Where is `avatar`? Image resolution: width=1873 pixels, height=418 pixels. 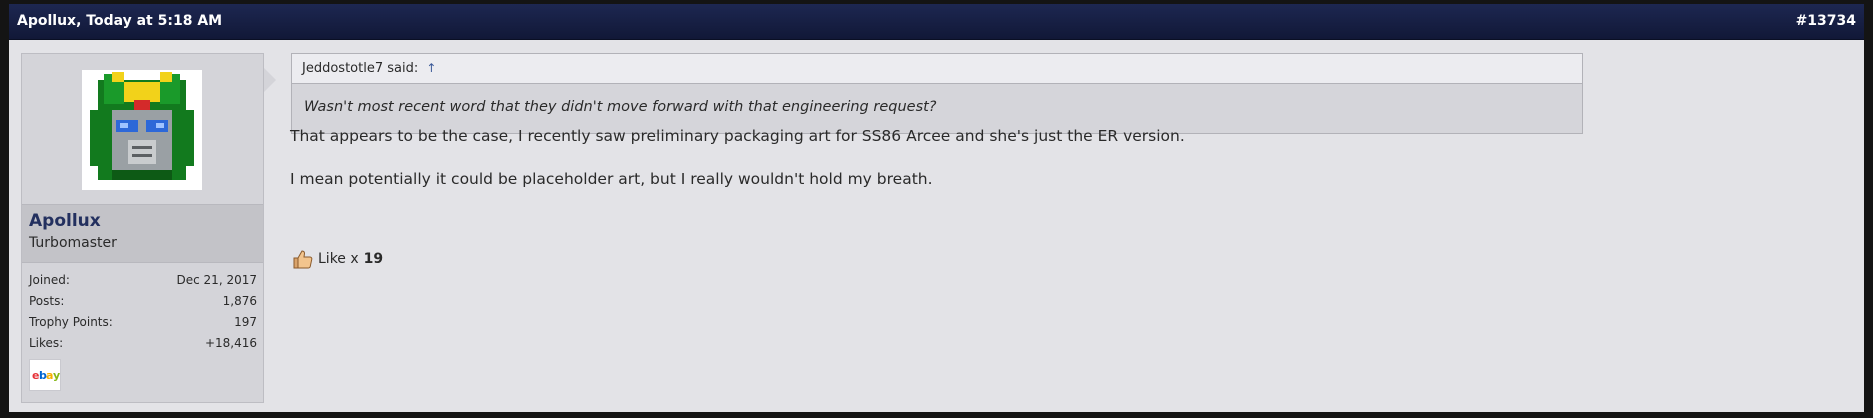
avatar is located at coordinates (142, 130).